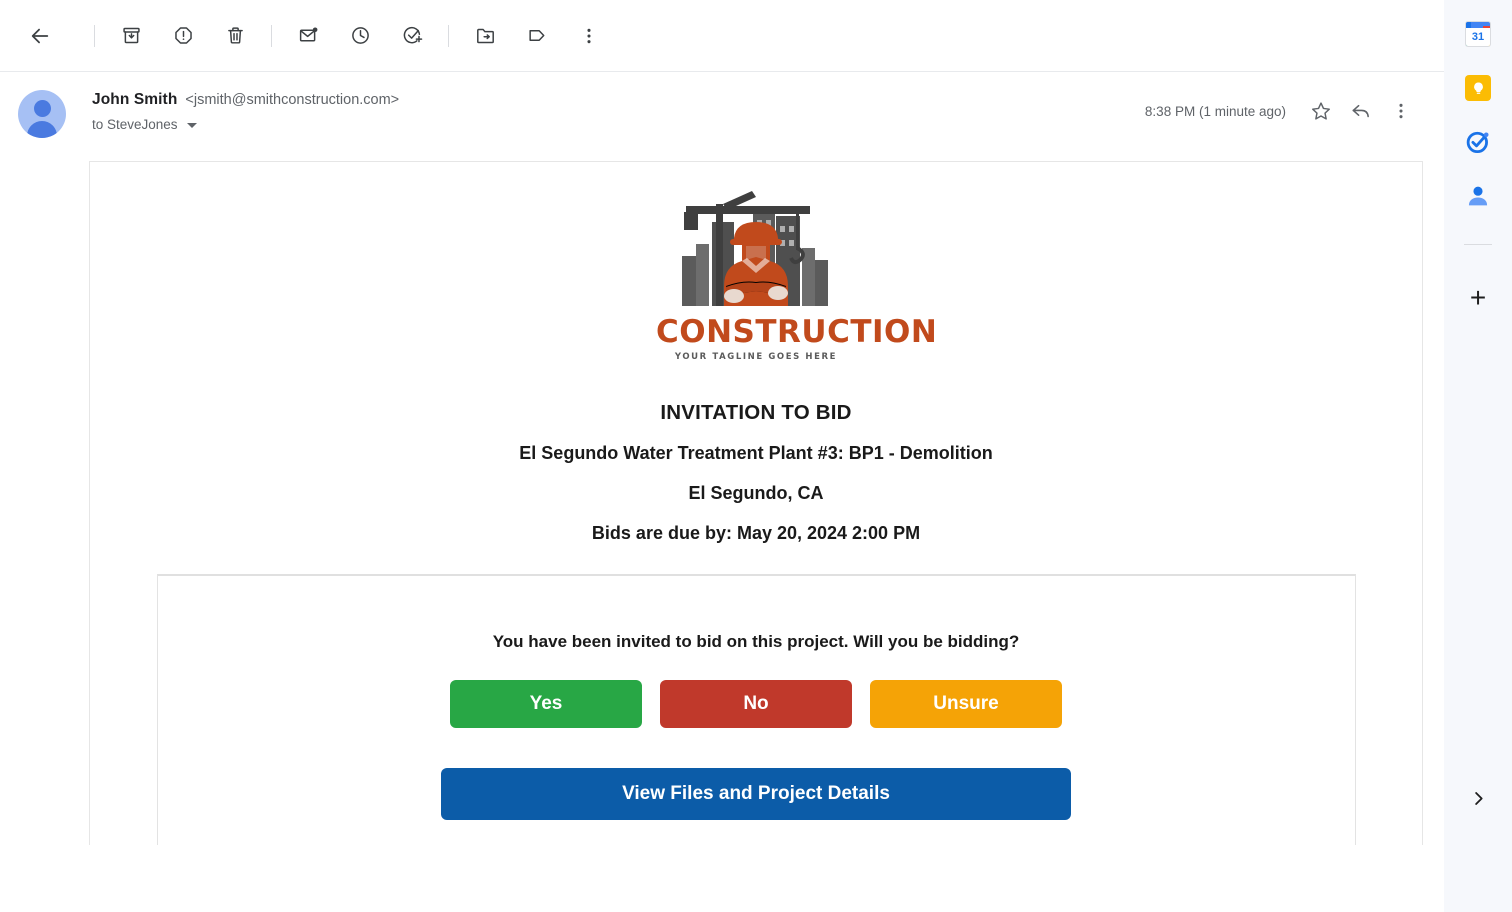  What do you see at coordinates (1478, 244) in the screenshot?
I see `side-panel-divider` at bounding box center [1478, 244].